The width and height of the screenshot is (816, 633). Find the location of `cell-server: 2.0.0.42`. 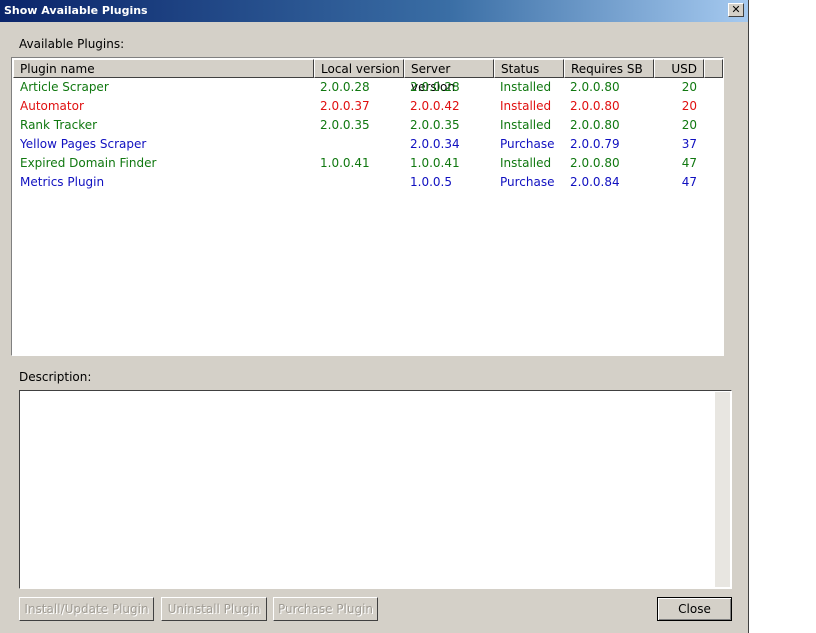

cell-server: 2.0.0.42 is located at coordinates (435, 106).